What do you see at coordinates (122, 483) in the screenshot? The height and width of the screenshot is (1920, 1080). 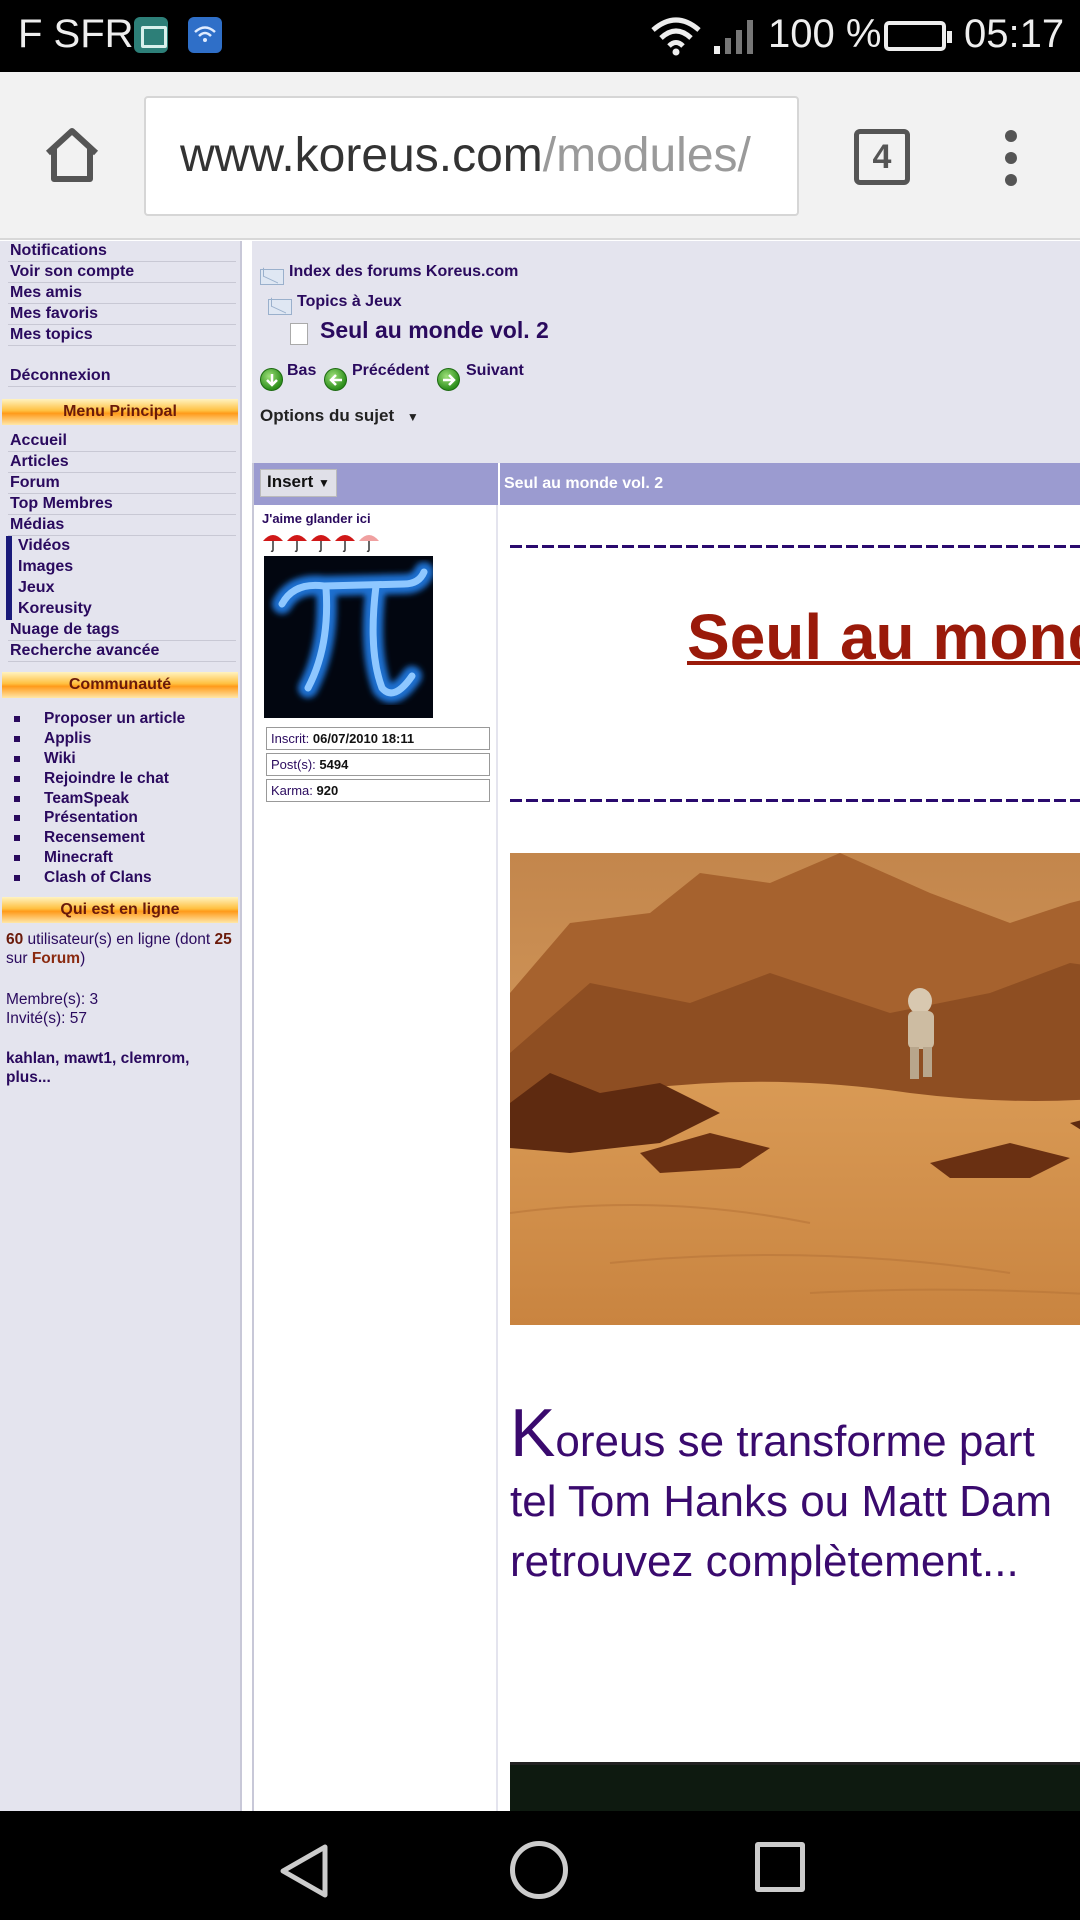 I see `sidebar-item-forum: Forum` at bounding box center [122, 483].